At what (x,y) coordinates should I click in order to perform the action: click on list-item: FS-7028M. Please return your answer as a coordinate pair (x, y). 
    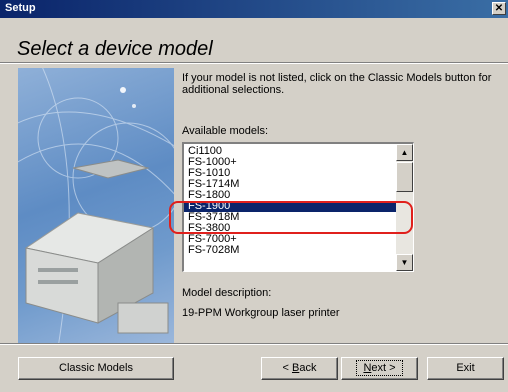
    Looking at the image, I should click on (290, 250).